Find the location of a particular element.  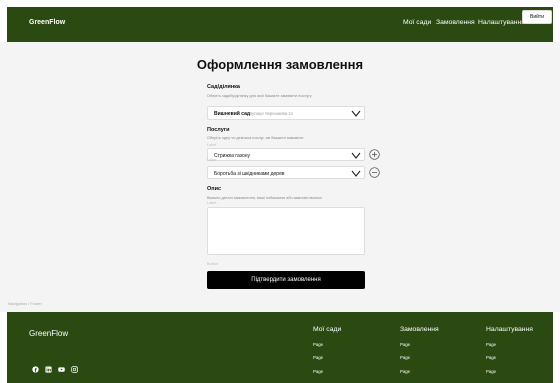

description-textarea is located at coordinates (286, 231).